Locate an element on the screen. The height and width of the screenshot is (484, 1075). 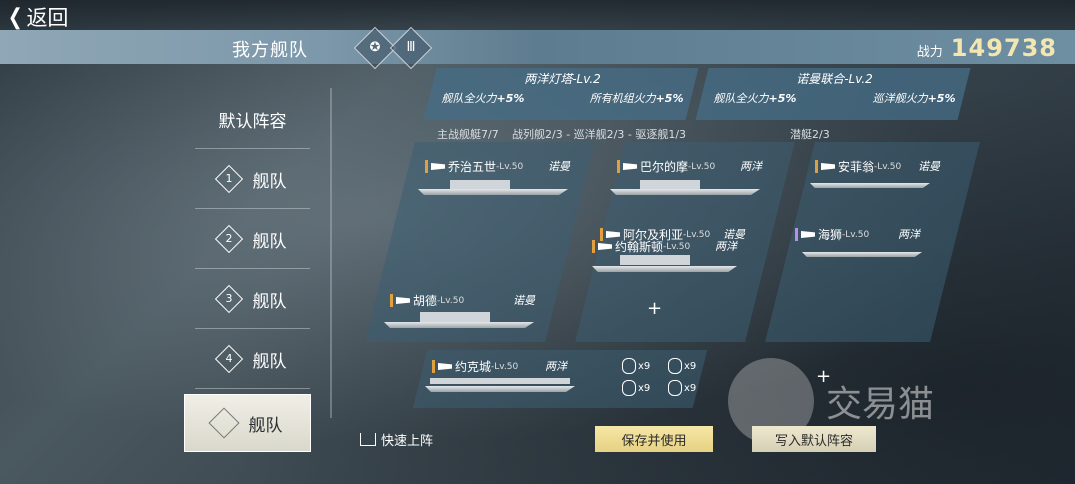
ship-slot: 约翰斯顿 -Lv.50 两洋 is located at coordinates (664, 246).